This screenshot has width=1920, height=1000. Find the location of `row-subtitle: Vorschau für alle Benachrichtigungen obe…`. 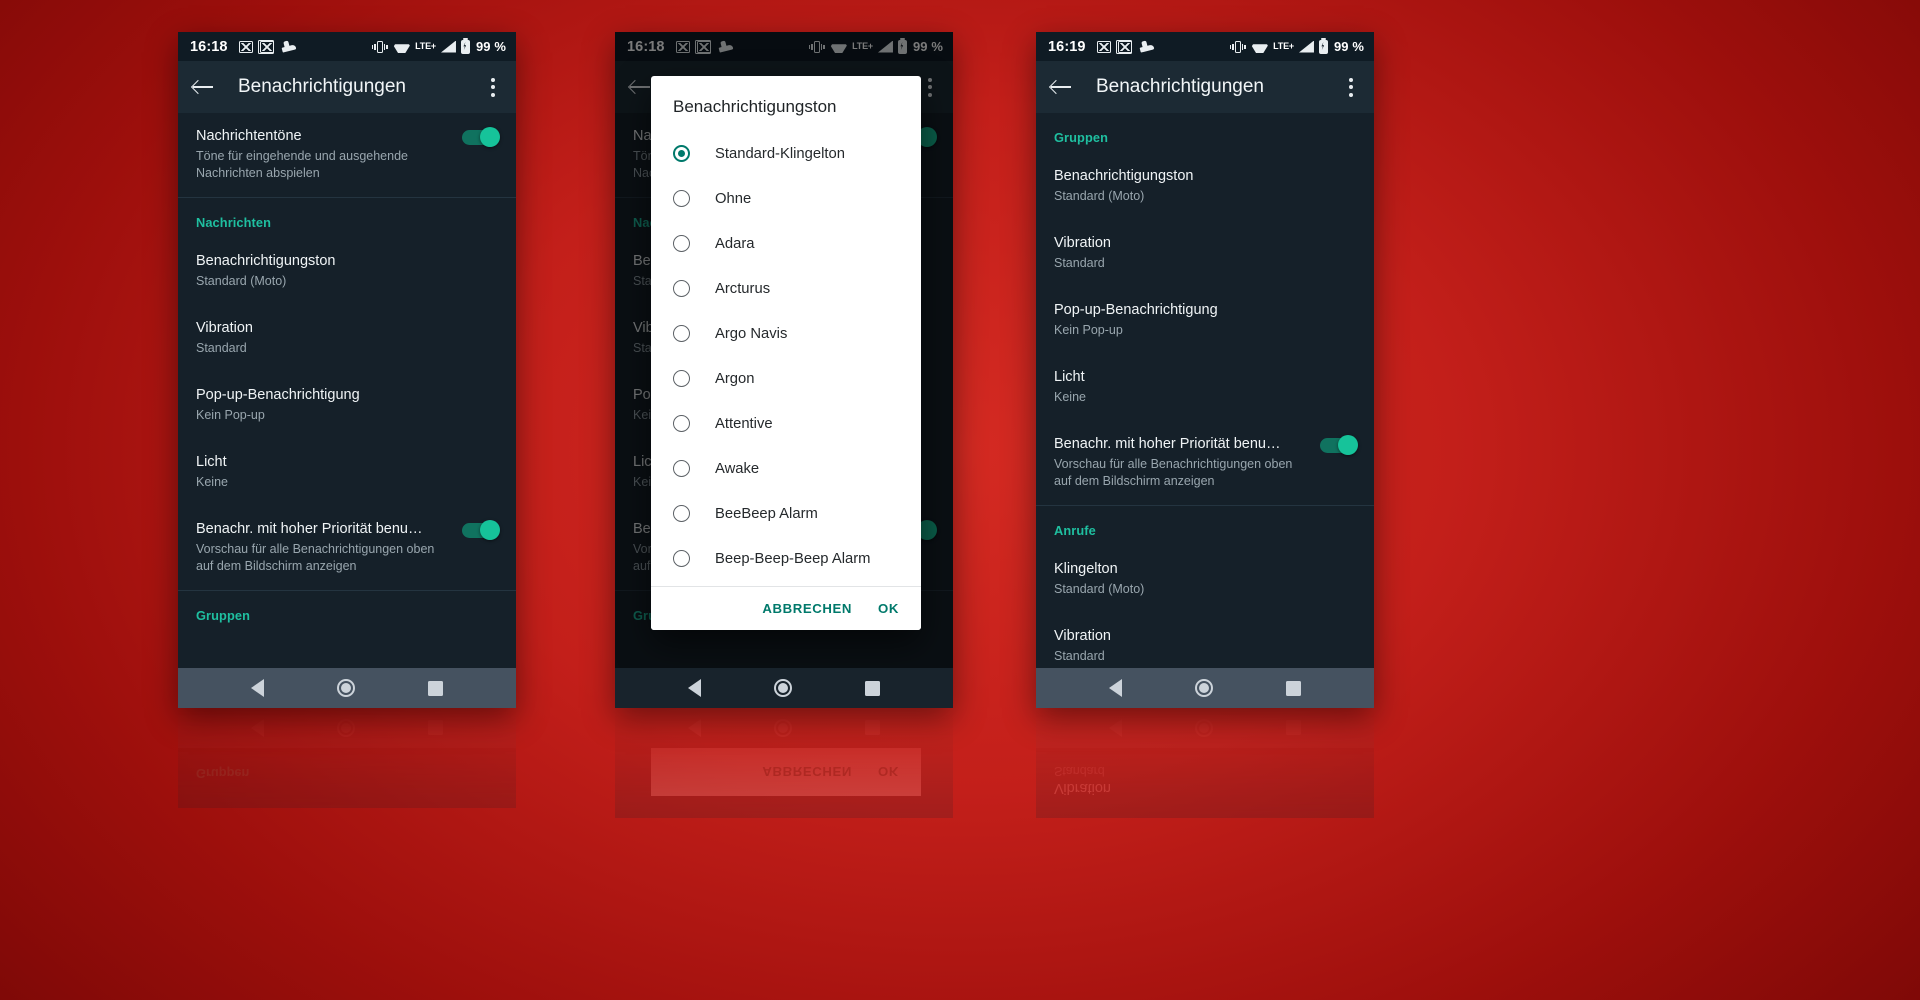

row-subtitle: Vorschau für alle Benachrichtigungen obe… is located at coordinates (1173, 472).